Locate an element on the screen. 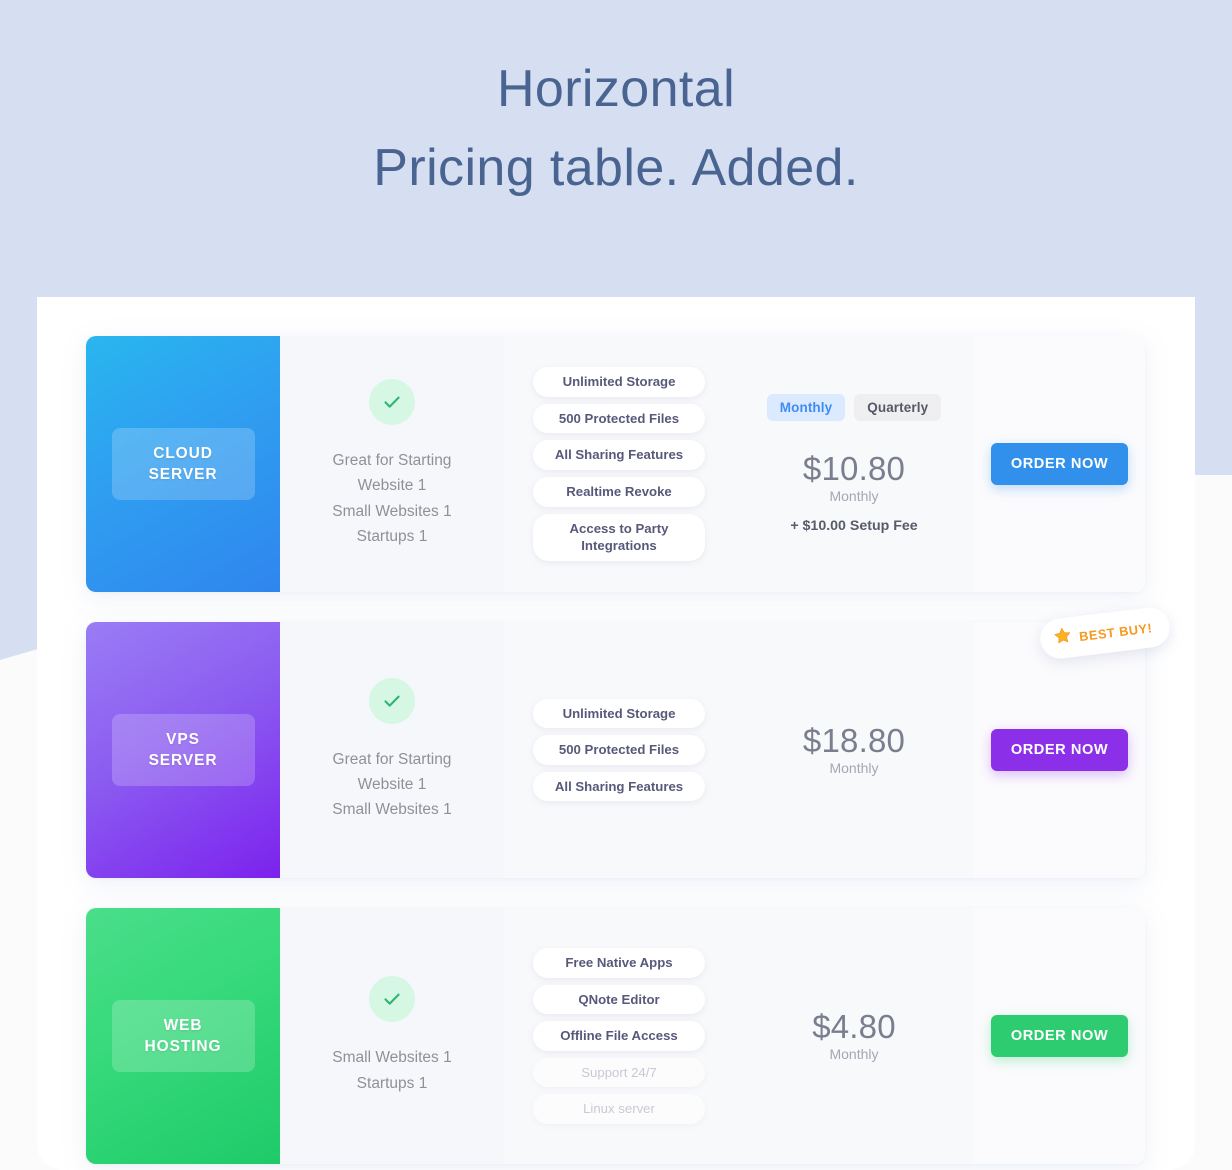 The width and height of the screenshot is (1232, 1170). plan-name-line-2: HOSTING is located at coordinates (183, 1046).